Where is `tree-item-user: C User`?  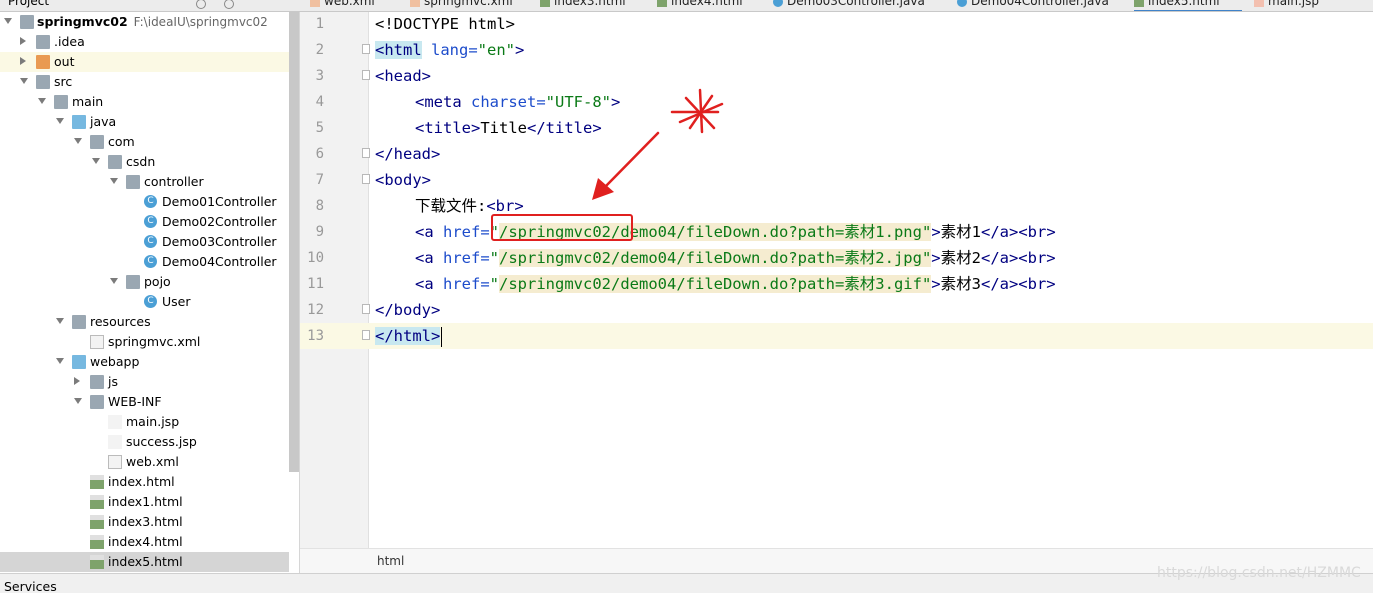
tree-item-user: C User is located at coordinates (144, 302).